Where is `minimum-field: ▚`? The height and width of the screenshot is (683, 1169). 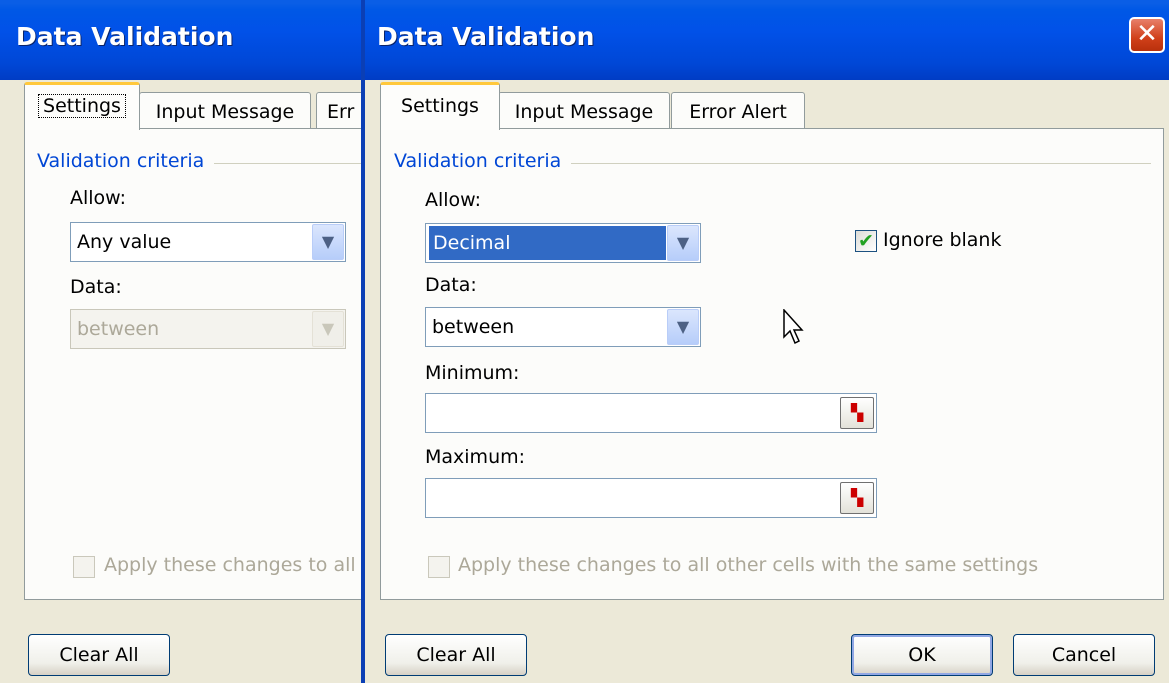
minimum-field: ▚ is located at coordinates (651, 413).